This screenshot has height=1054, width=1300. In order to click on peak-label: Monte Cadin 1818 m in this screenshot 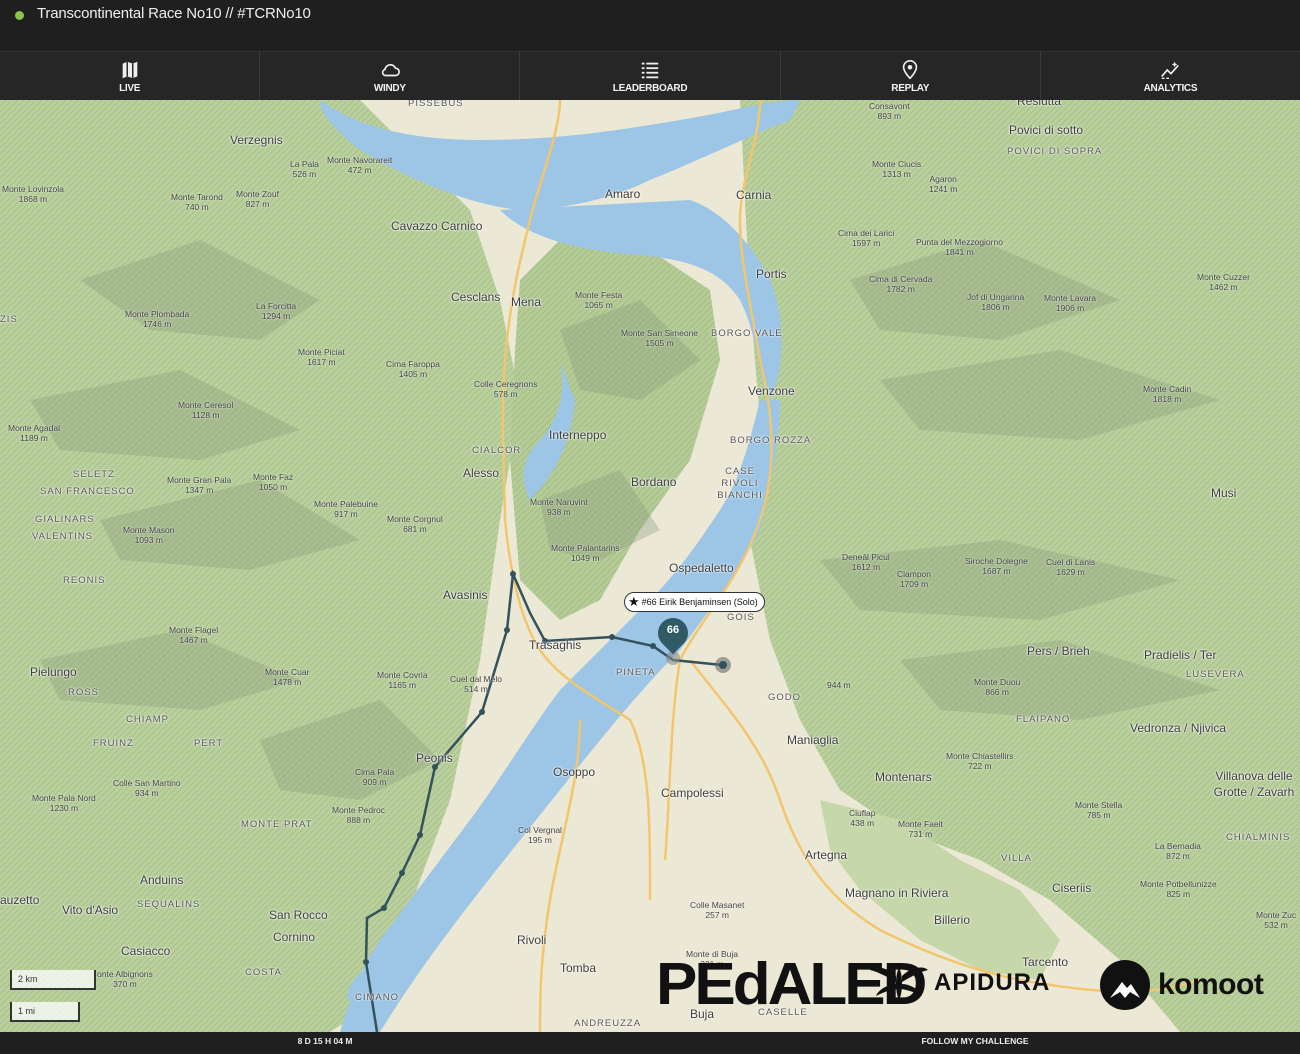, I will do `click(1167, 394)`.